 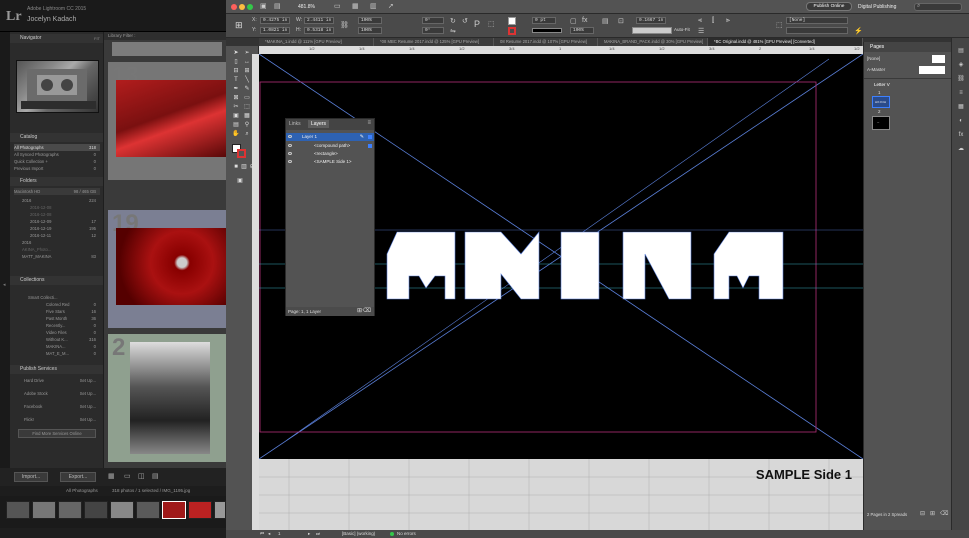 I want to click on prev-page-icon: ◂, so click(x=269, y=534).